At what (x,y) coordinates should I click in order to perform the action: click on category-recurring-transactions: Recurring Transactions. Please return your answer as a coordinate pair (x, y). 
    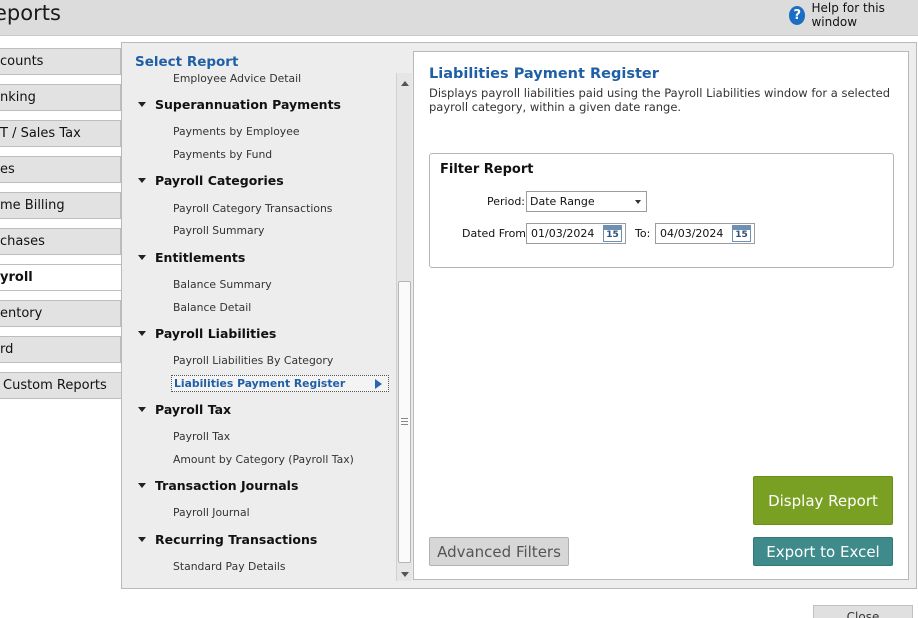
    Looking at the image, I should click on (227, 539).